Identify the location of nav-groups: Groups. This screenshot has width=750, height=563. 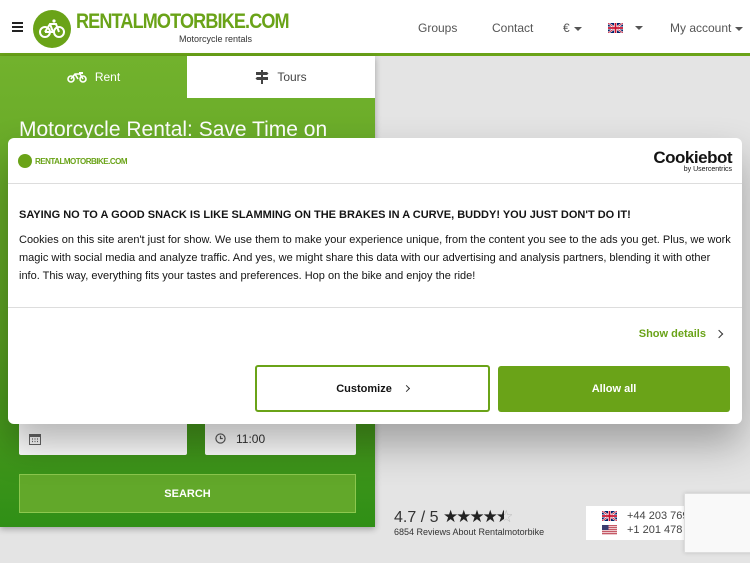
(437, 28).